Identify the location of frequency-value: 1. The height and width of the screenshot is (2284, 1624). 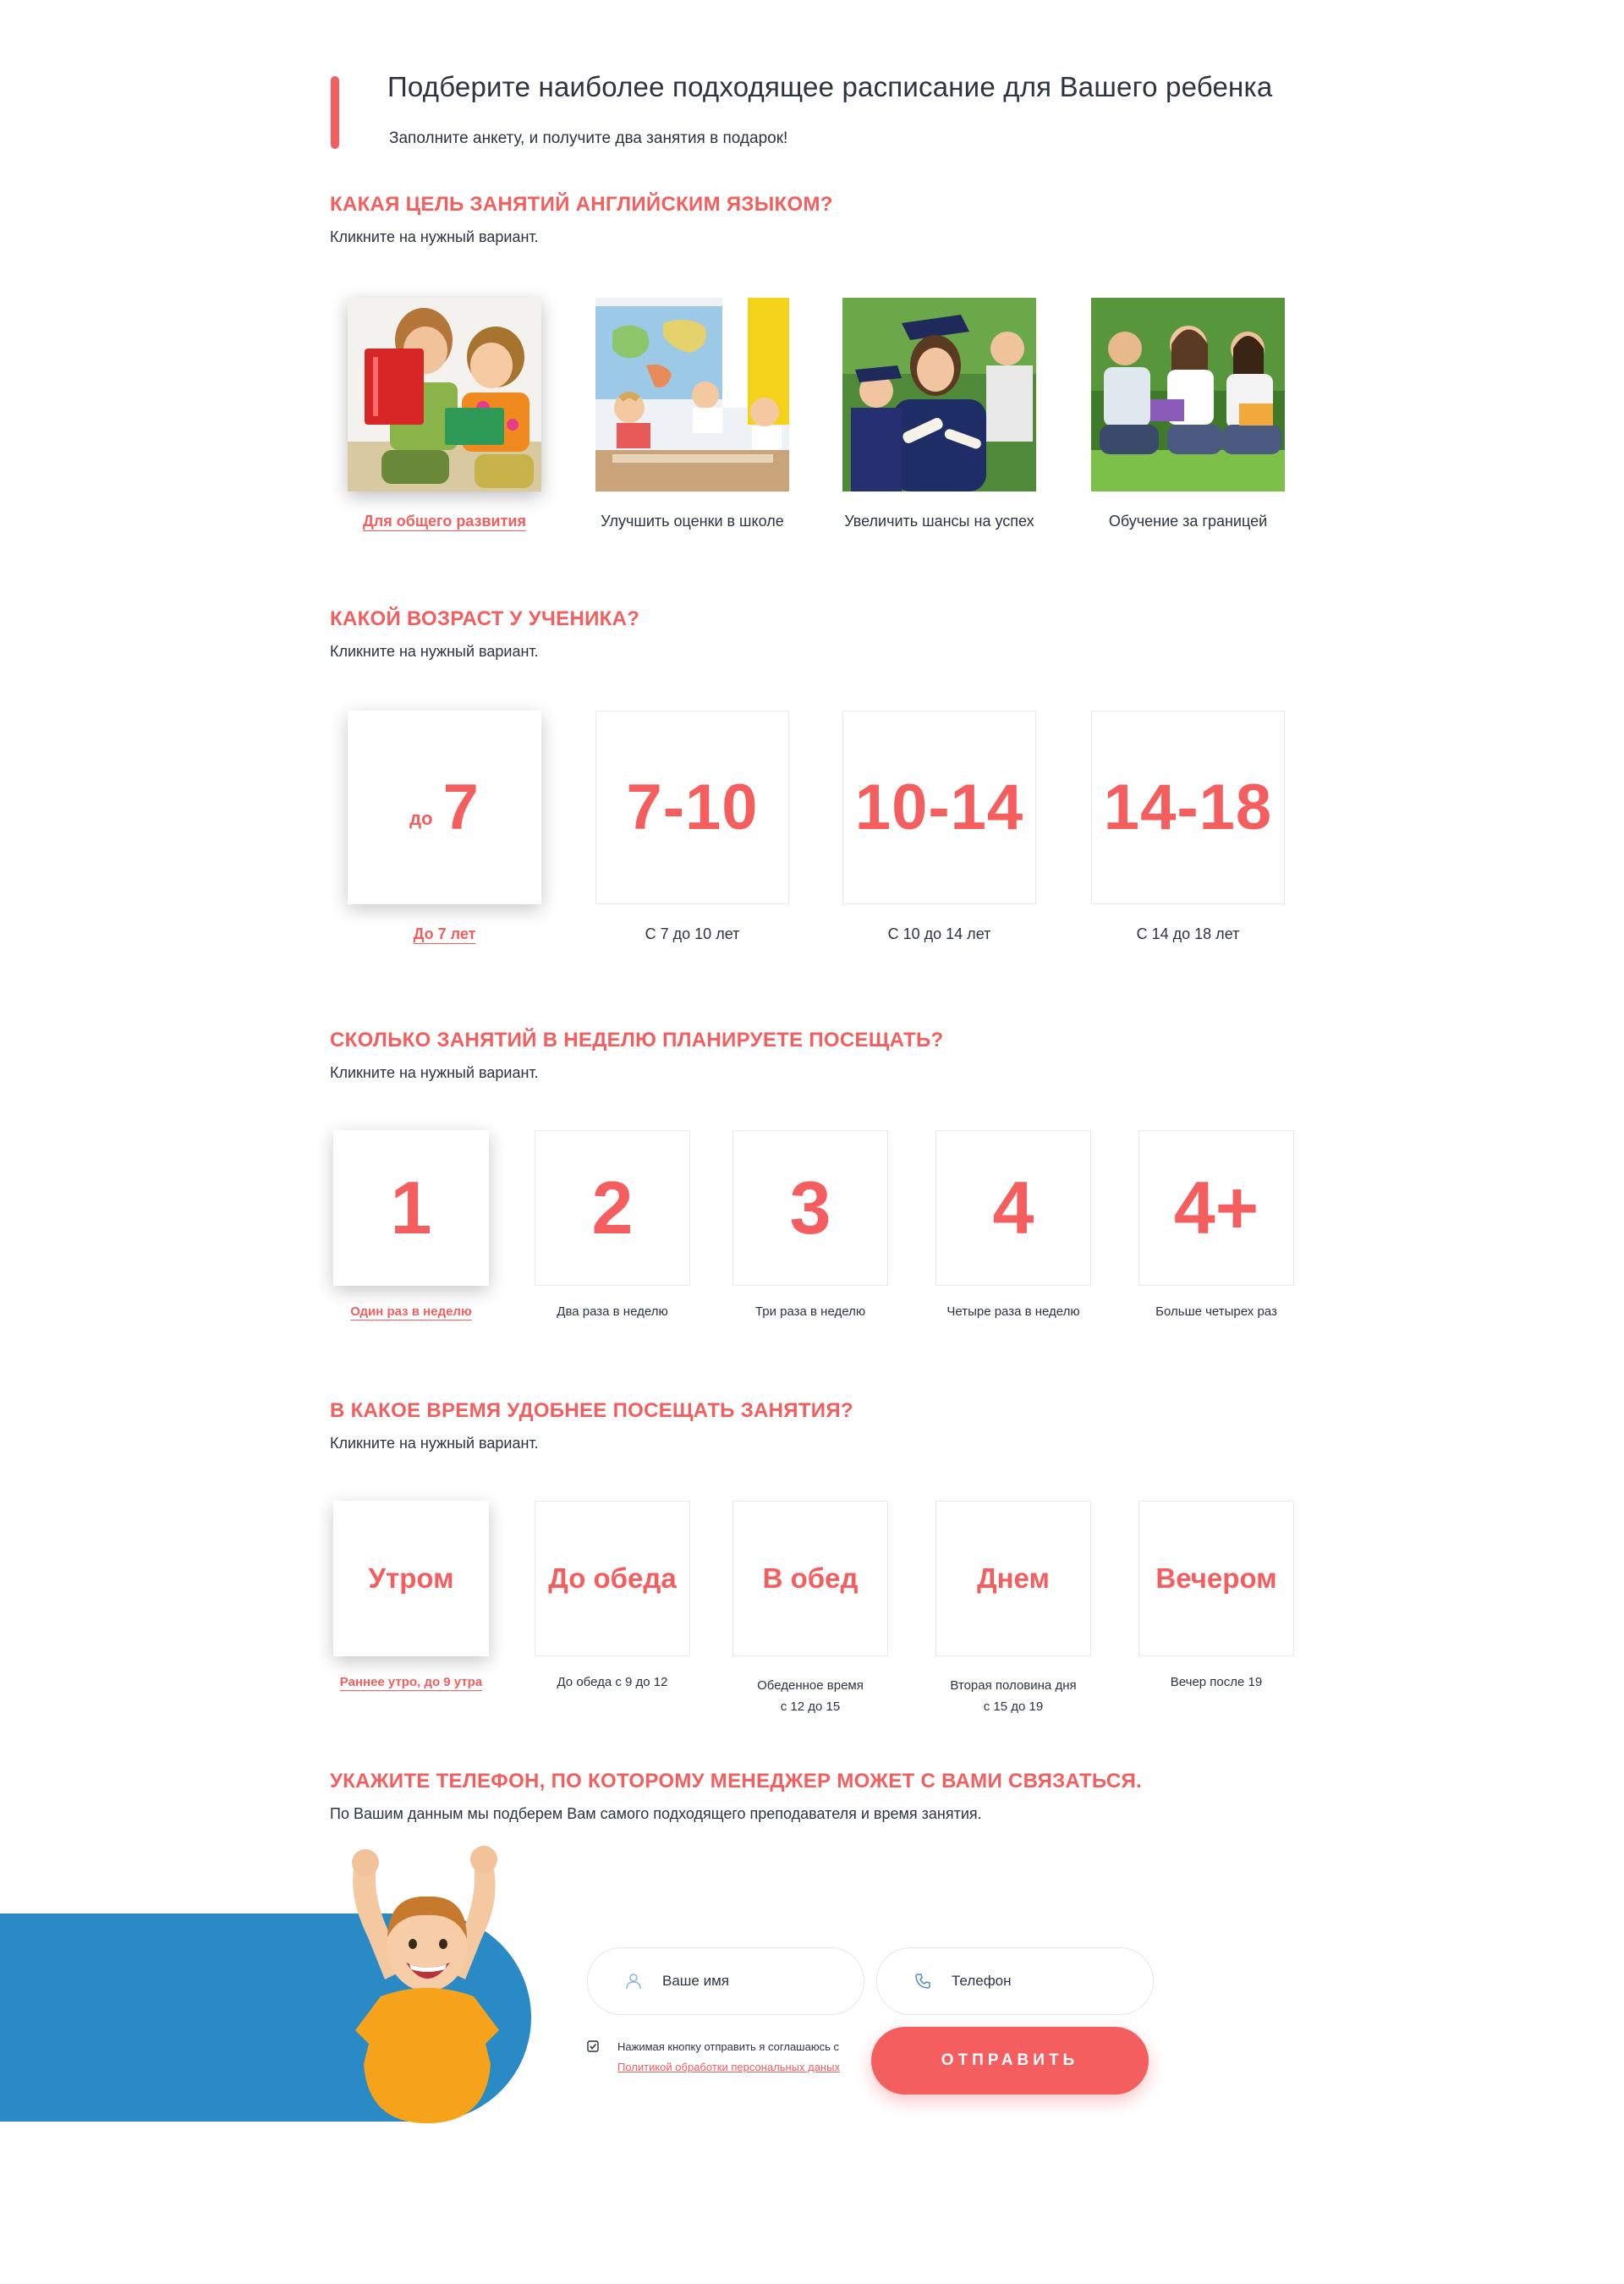
(411, 1207).